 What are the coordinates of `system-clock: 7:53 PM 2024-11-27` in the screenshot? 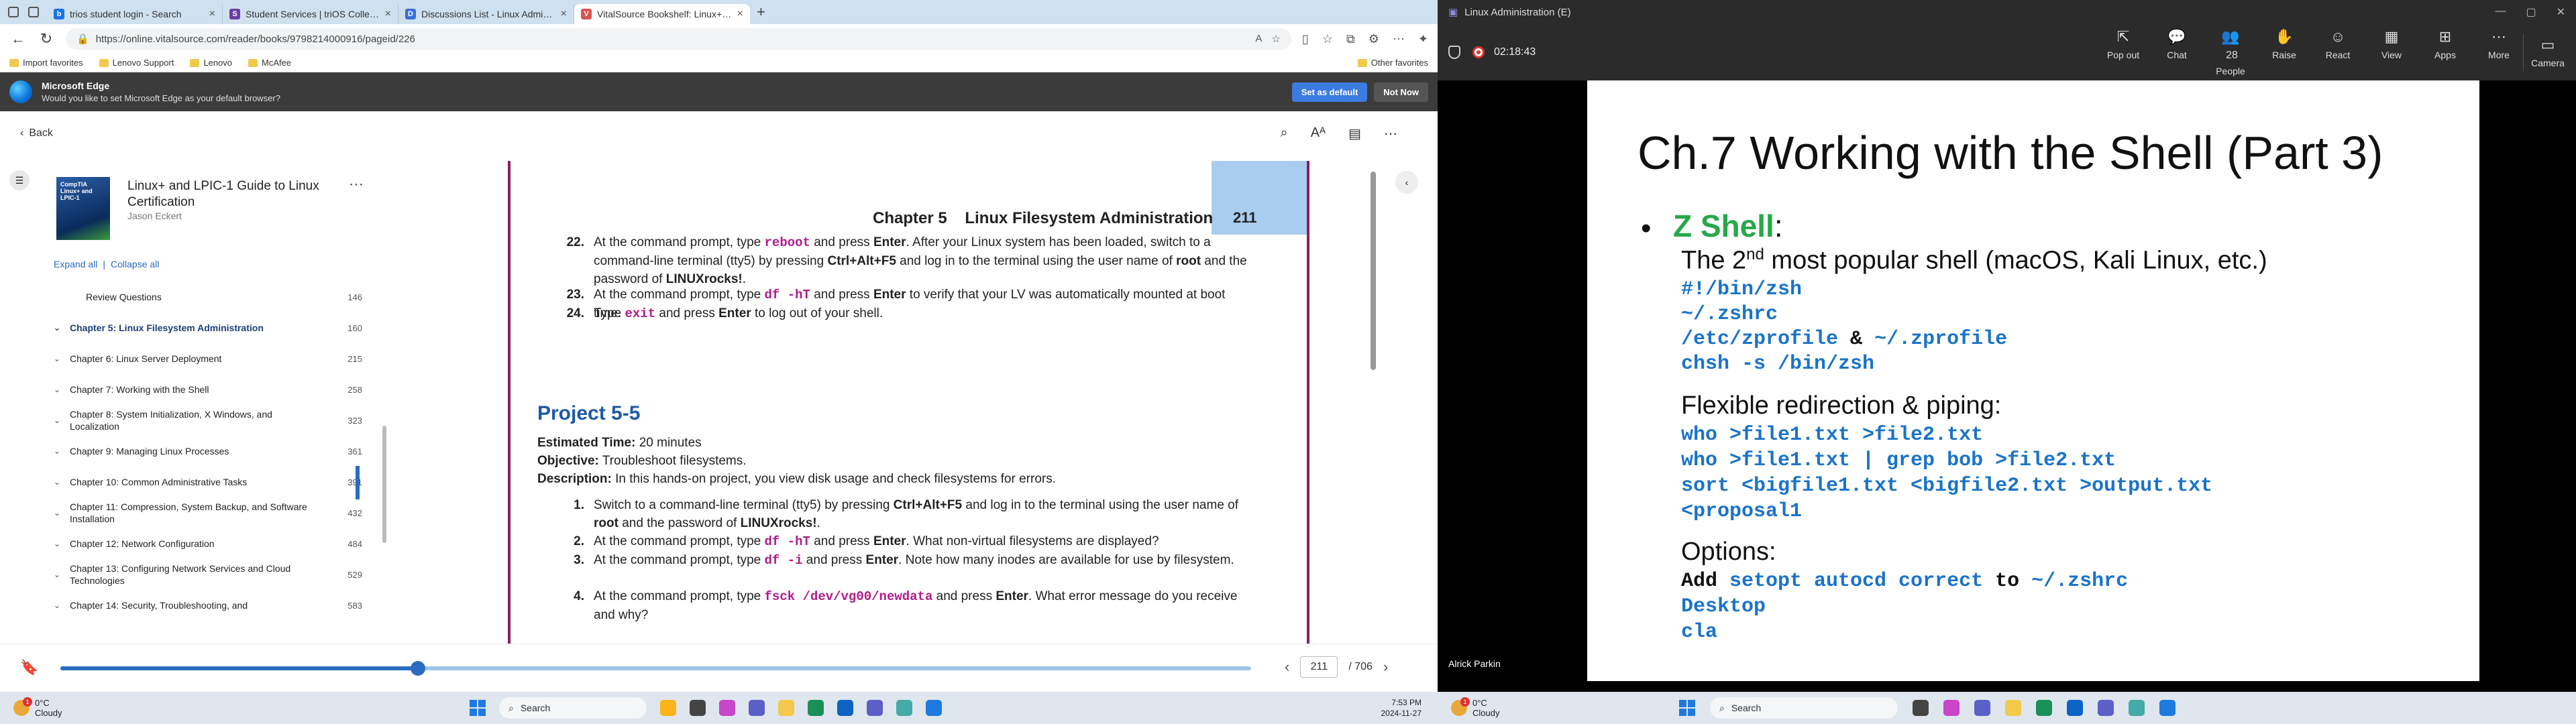 It's located at (1409, 708).